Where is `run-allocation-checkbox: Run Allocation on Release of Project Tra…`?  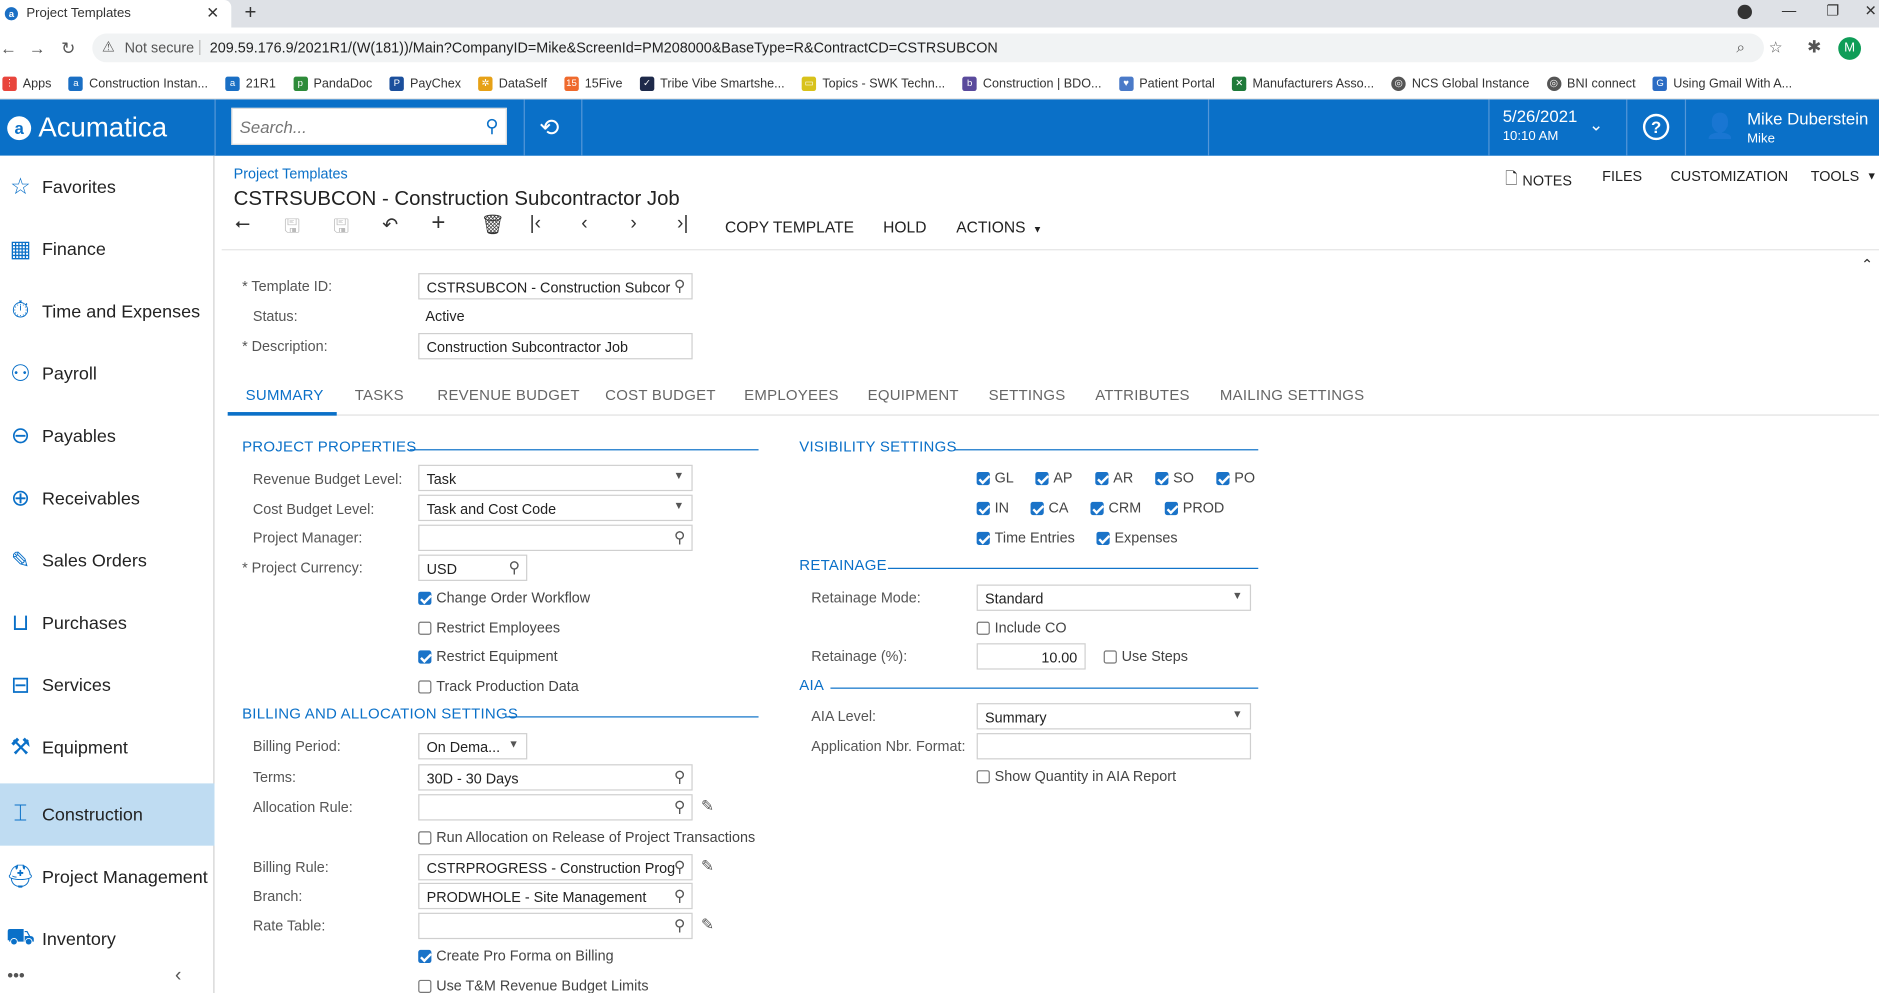 run-allocation-checkbox: Run Allocation on Release of Project Tra… is located at coordinates (586, 837).